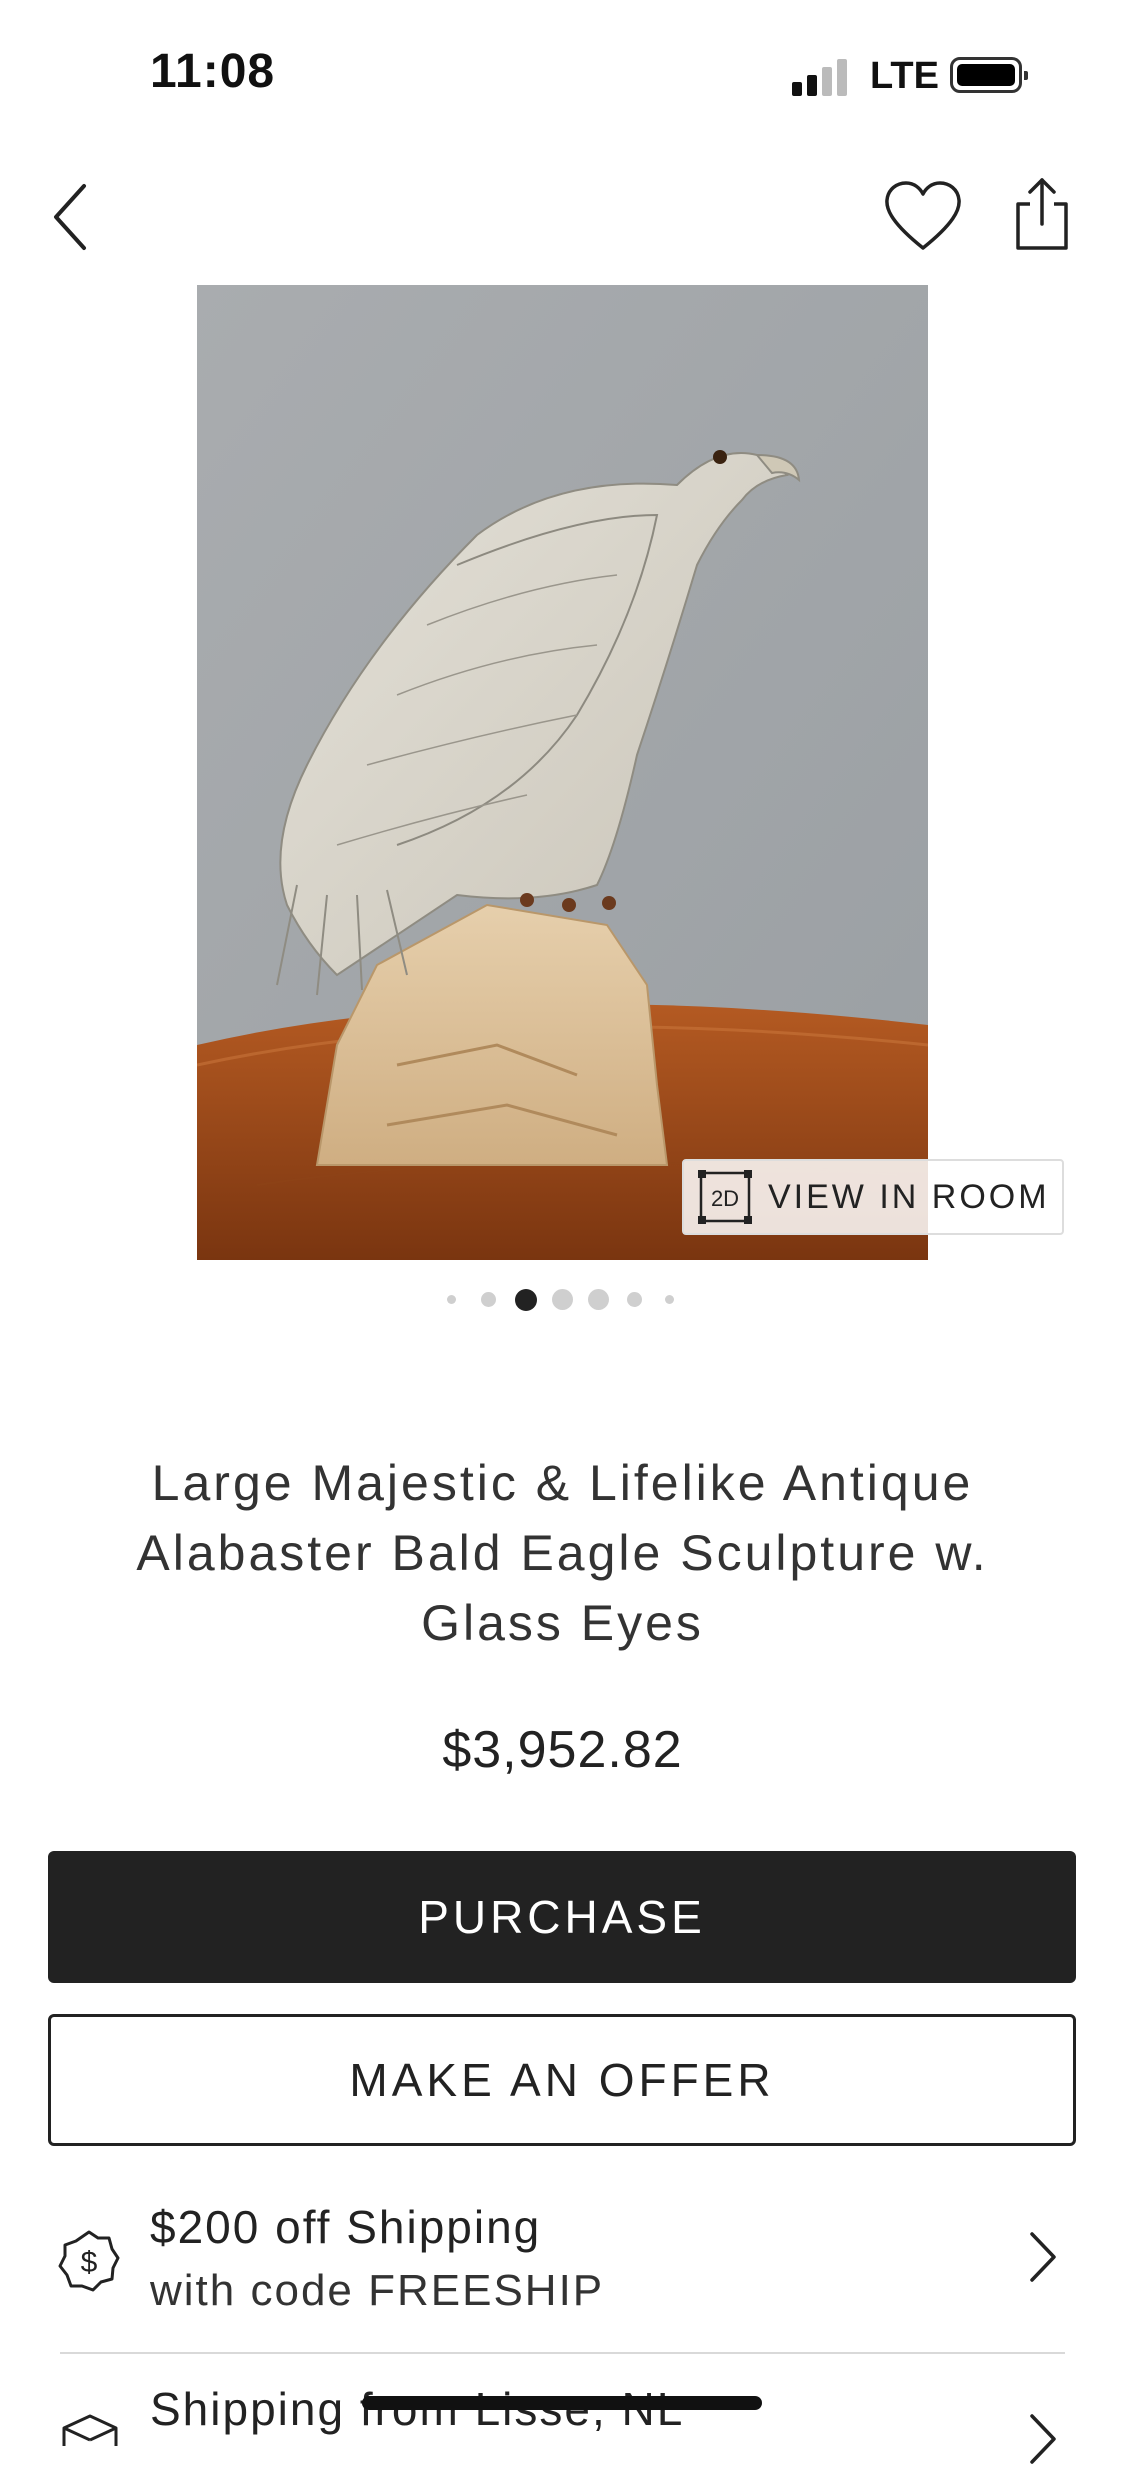 The image size is (1125, 2466). I want to click on dollar-badge-icon: $, so click(89, 2261).